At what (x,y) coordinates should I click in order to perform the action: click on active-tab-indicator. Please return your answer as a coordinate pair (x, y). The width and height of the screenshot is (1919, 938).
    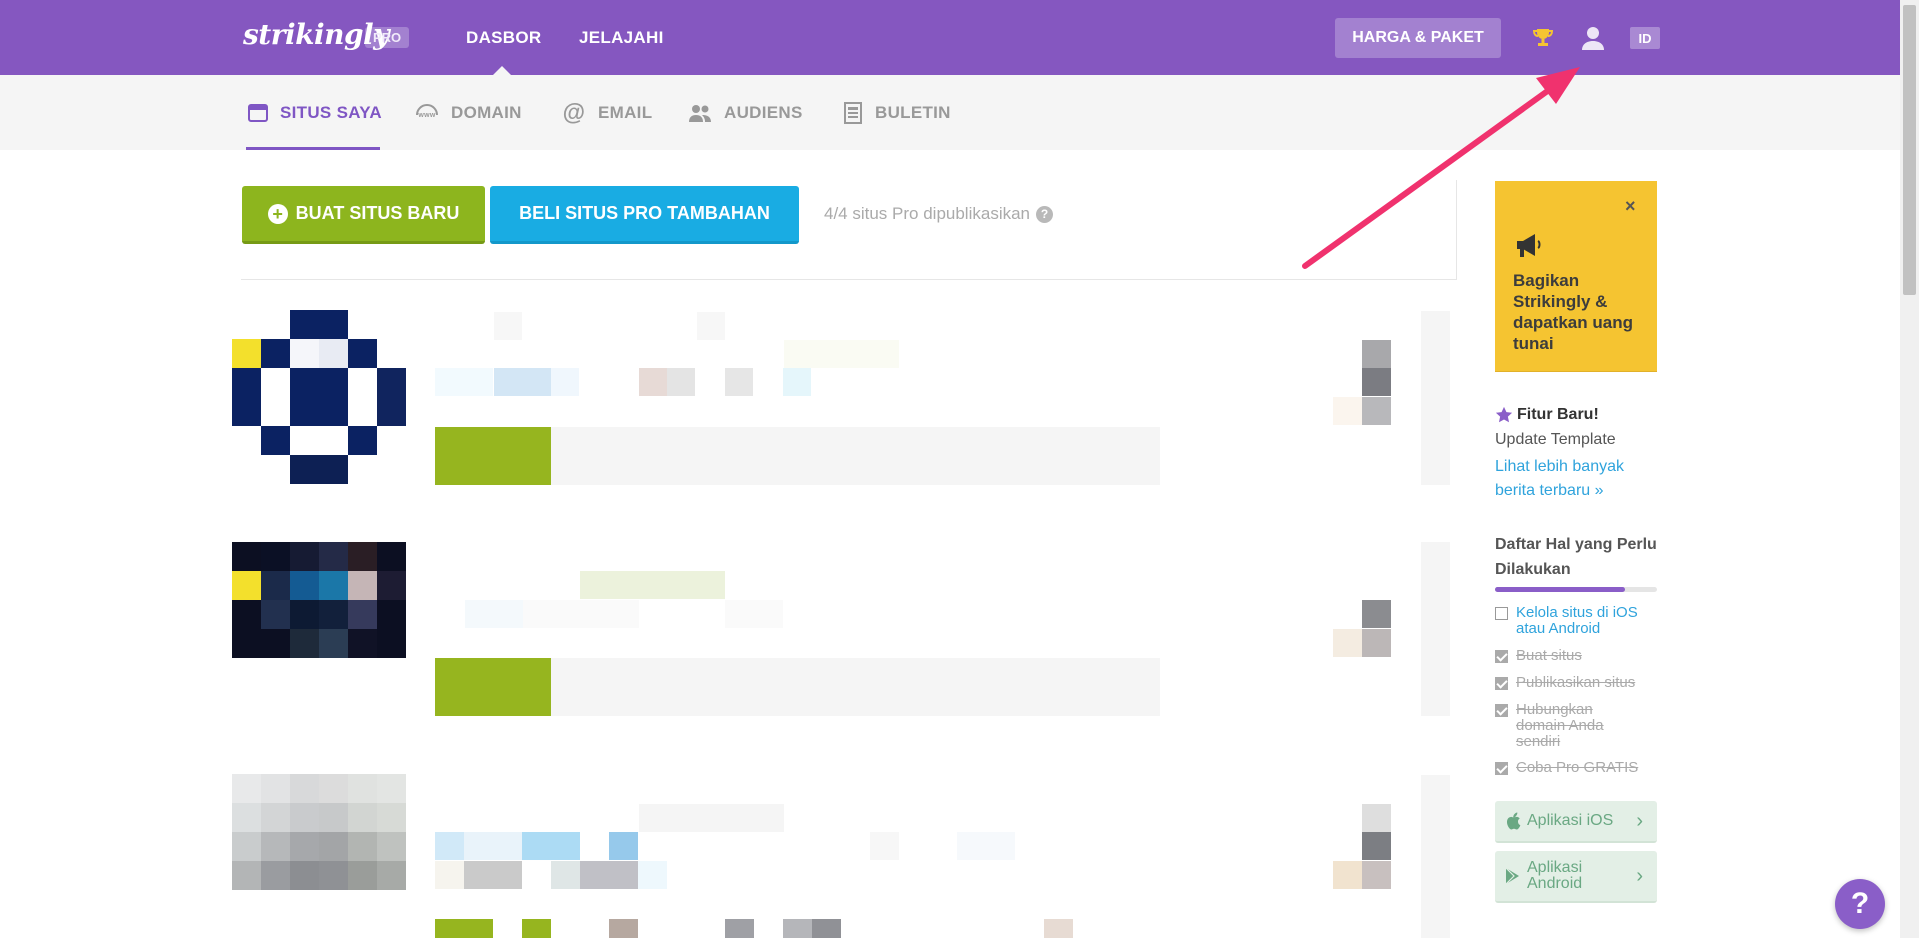
    Looking at the image, I should click on (313, 148).